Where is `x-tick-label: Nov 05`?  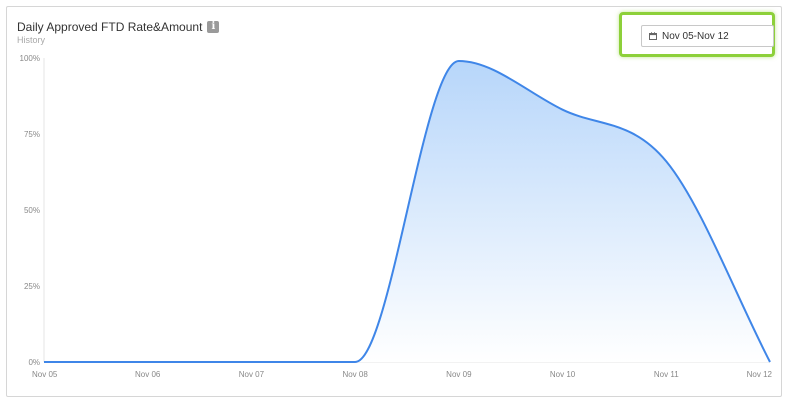
x-tick-label: Nov 05 is located at coordinates (45, 374).